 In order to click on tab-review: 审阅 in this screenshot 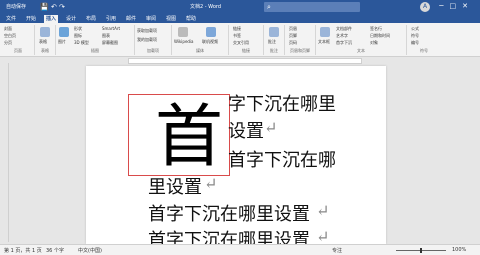, I will do `click(151, 19)`.